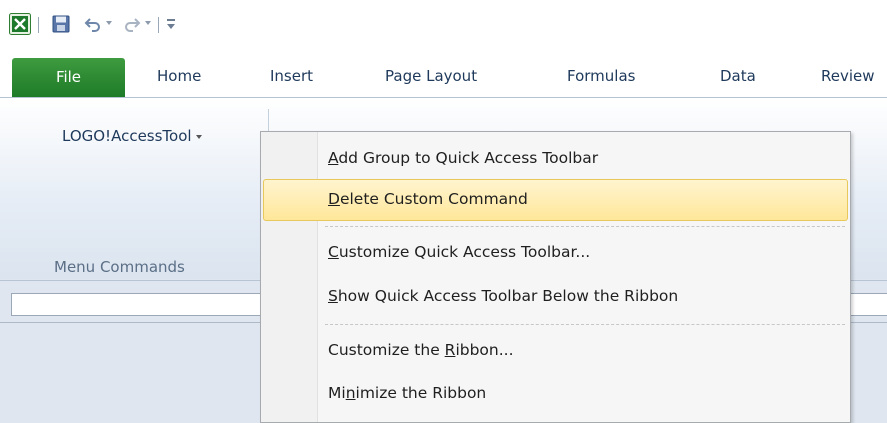  I want to click on excel-icon, so click(20, 24).